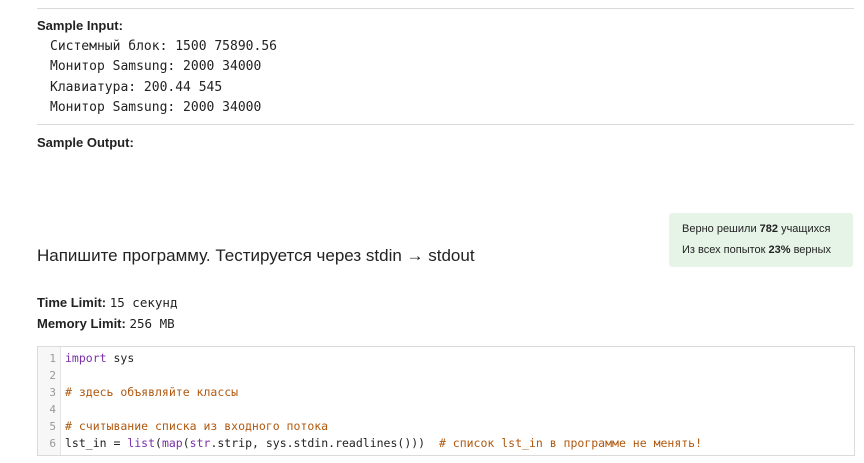  What do you see at coordinates (52, 375) in the screenshot?
I see `line-number: 2` at bounding box center [52, 375].